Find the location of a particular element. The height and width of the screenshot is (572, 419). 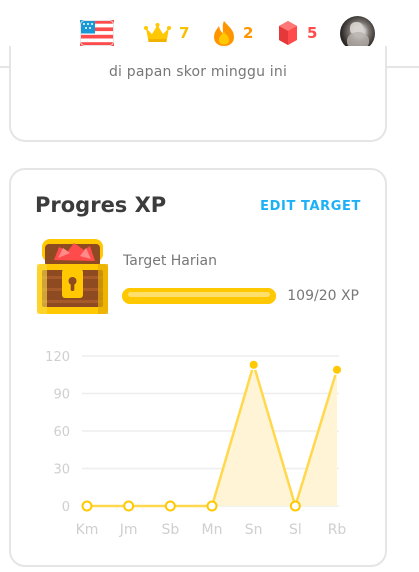

x-tick-label: Sb is located at coordinates (170, 530).